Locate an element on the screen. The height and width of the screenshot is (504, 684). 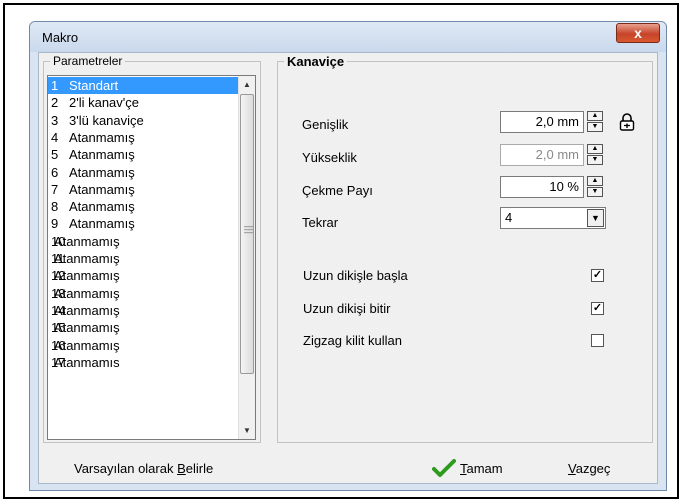
parameters-legend: Parametreler is located at coordinates (88, 61).